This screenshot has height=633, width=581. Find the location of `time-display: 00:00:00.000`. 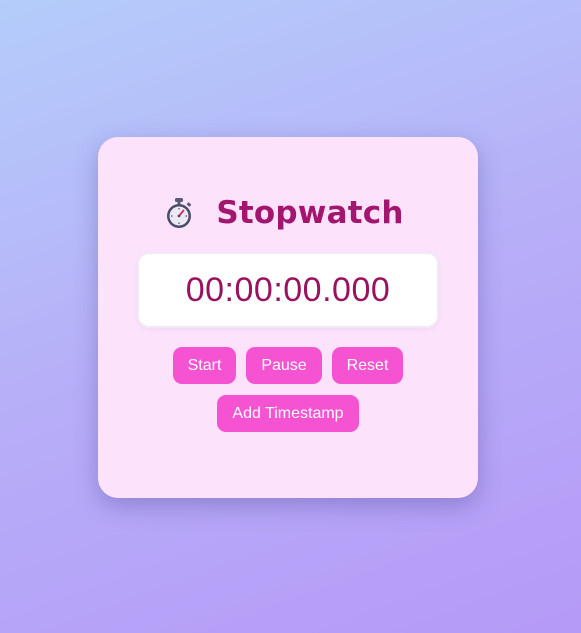

time-display: 00:00:00.000 is located at coordinates (288, 290).